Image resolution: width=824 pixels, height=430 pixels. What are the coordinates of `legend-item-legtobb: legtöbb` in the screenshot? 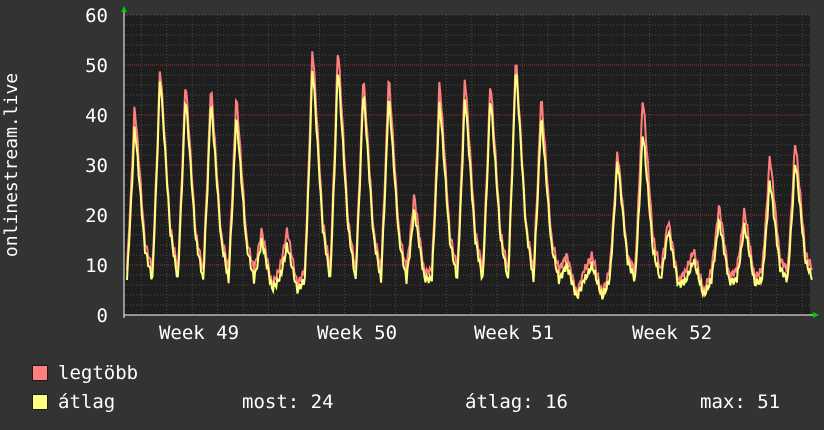 It's located at (85, 373).